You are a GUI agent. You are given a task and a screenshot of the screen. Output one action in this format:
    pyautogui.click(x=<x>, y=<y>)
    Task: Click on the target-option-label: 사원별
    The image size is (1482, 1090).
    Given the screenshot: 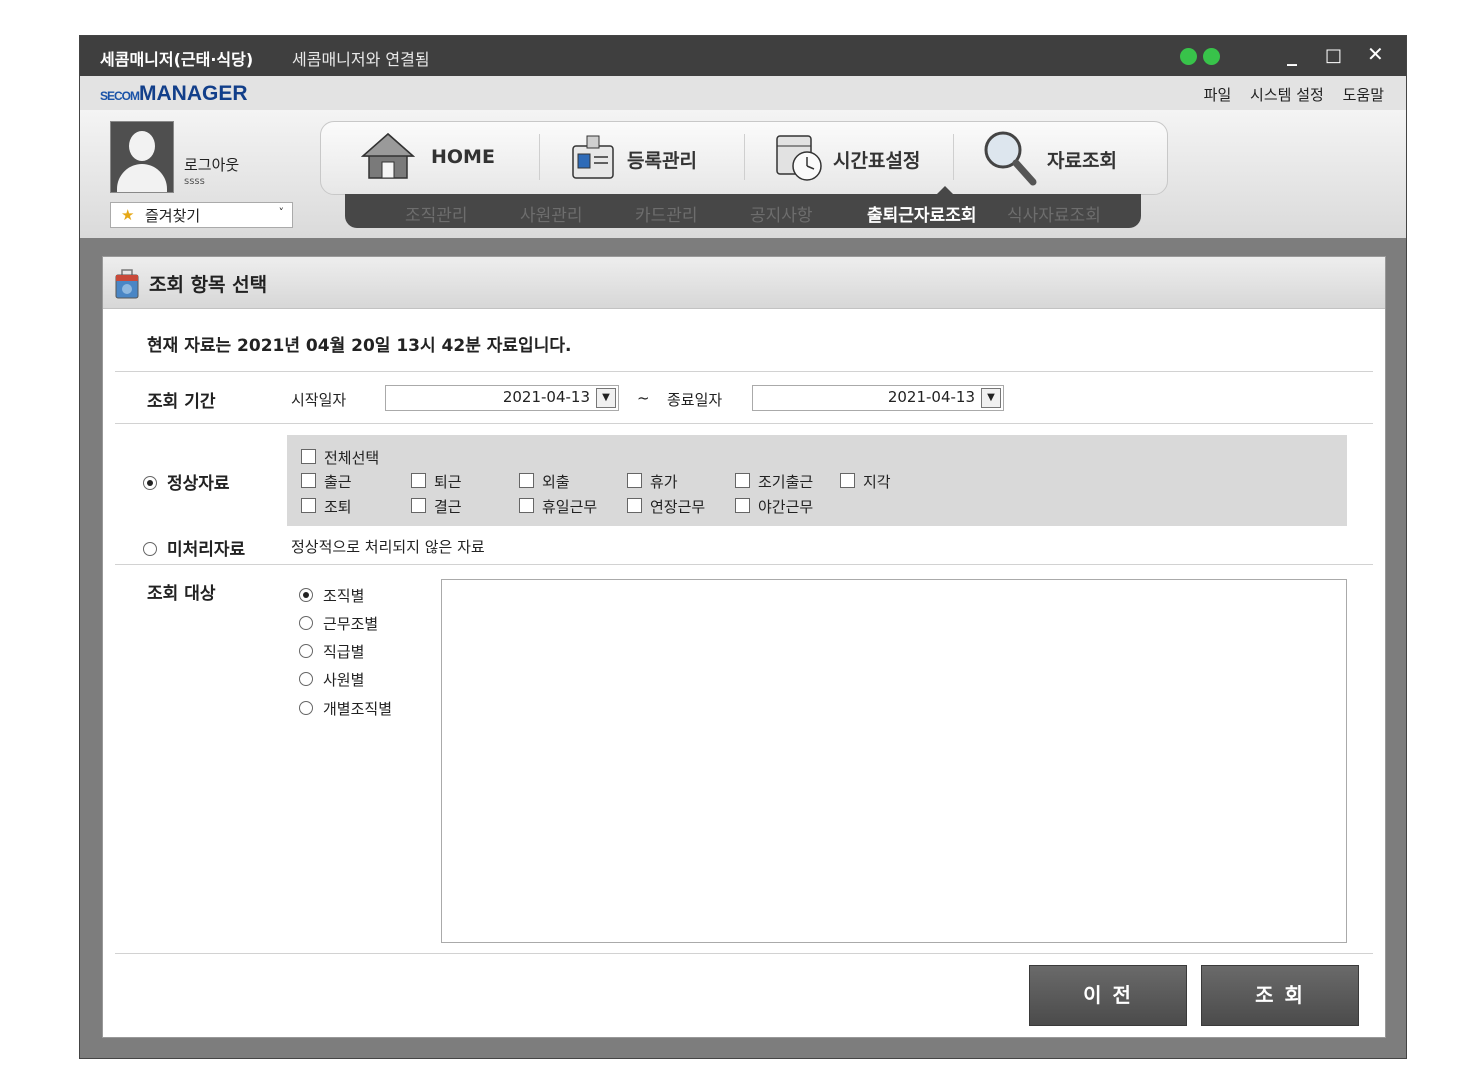 What is the action you would take?
    pyautogui.click(x=344, y=680)
    